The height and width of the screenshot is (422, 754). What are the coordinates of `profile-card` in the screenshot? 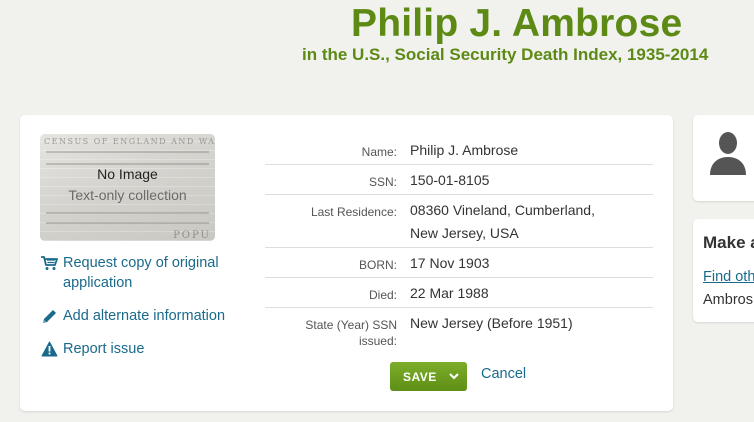 It's located at (723, 158).